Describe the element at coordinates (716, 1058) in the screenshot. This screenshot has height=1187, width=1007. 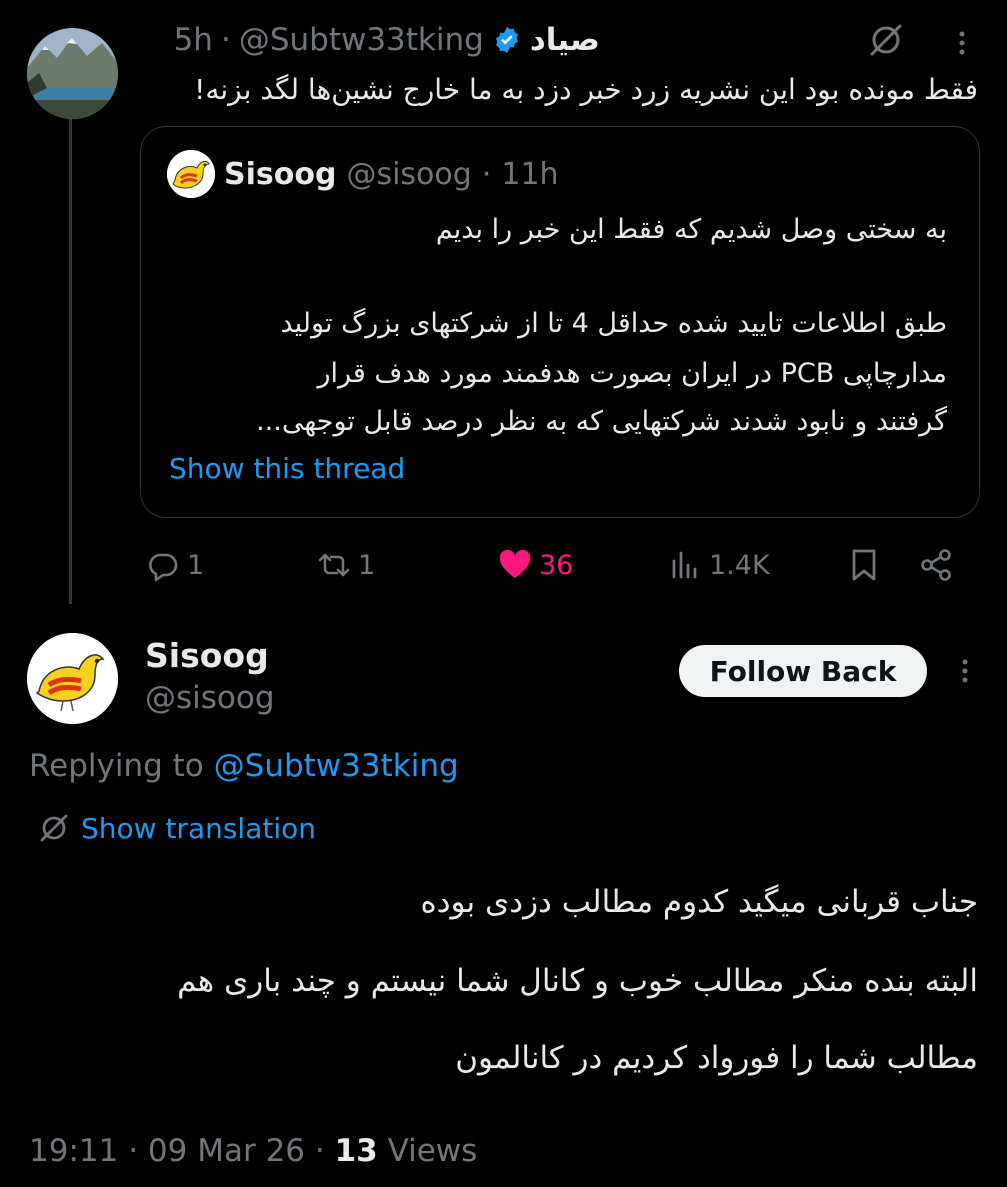
I see `main-tweet-text-line: مطالب شما را فورواد کردیم در کانالمون` at that location.